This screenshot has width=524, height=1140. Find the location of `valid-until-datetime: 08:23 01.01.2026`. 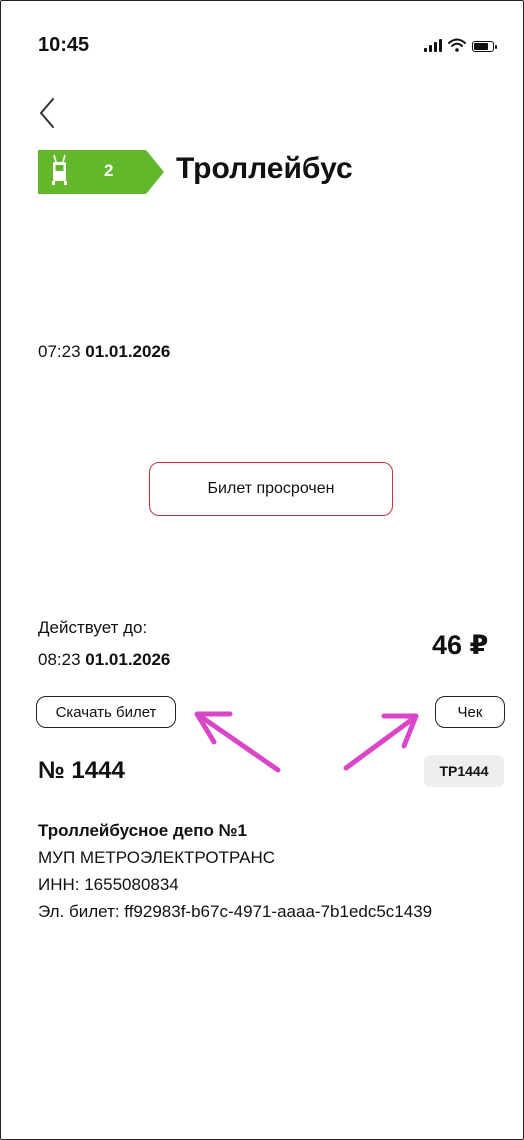

valid-until-datetime: 08:23 01.01.2026 is located at coordinates (104, 660).